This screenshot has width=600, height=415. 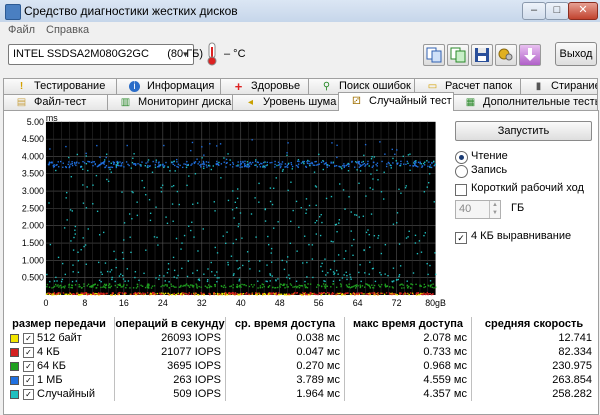 What do you see at coordinates (525, 102) in the screenshot?
I see `tab-extra-tests: ▦ Дополнительные тесты` at bounding box center [525, 102].